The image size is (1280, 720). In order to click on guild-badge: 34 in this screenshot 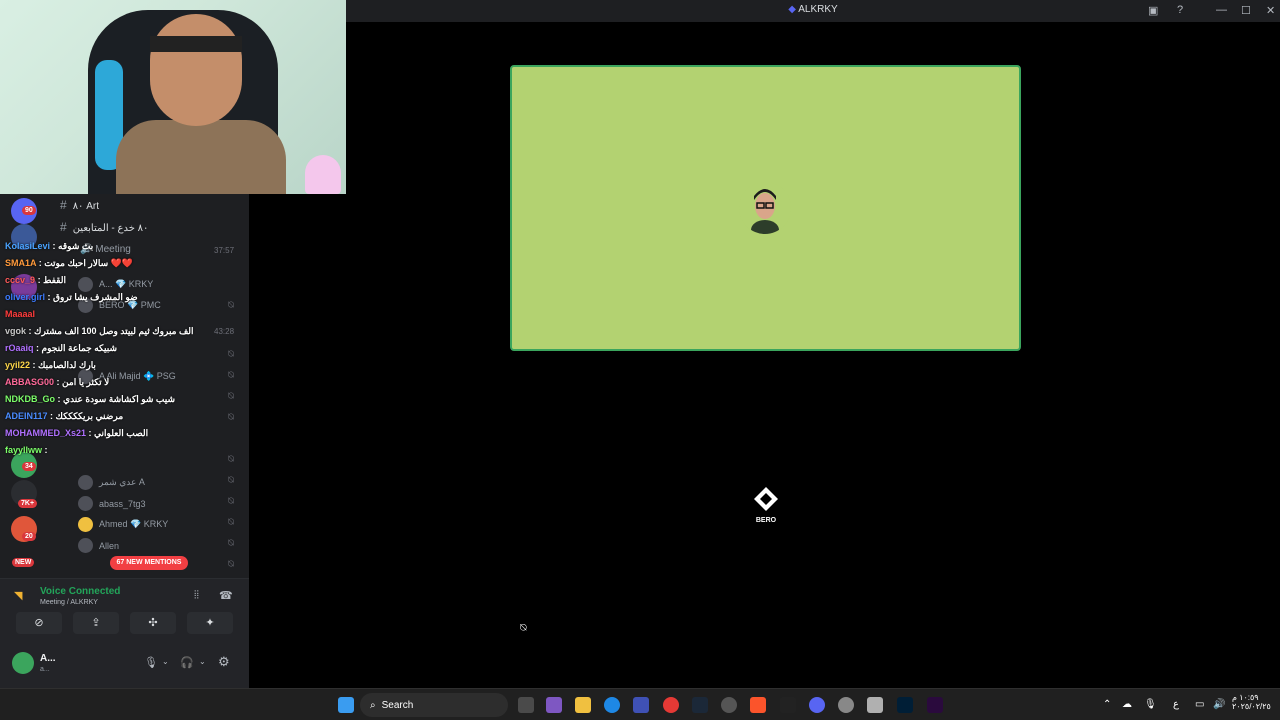, I will do `click(29, 466)`.